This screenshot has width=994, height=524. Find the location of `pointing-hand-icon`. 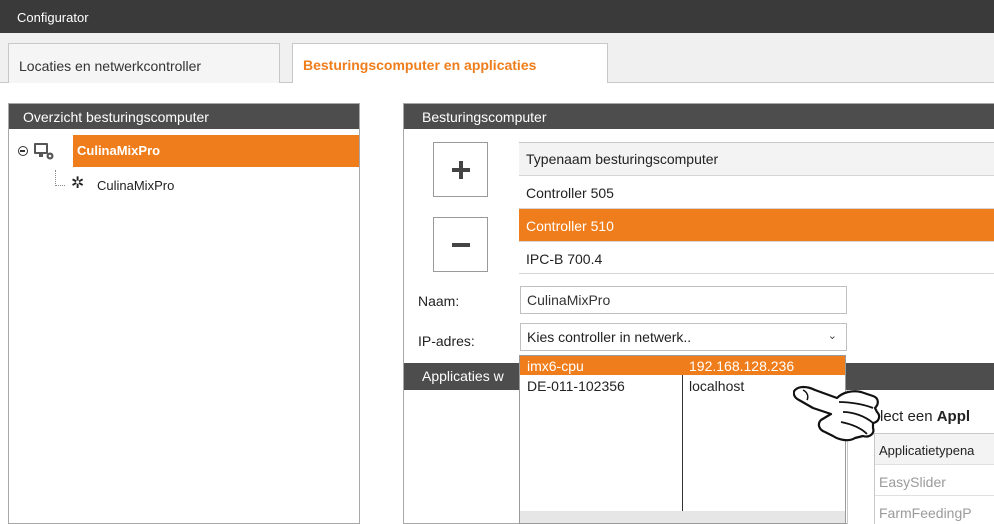

pointing-hand-icon is located at coordinates (836, 412).